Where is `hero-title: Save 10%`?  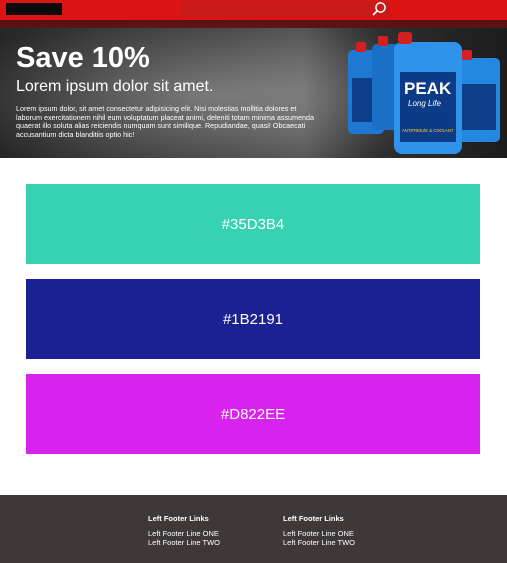
hero-title: Save 10% is located at coordinates (83, 58).